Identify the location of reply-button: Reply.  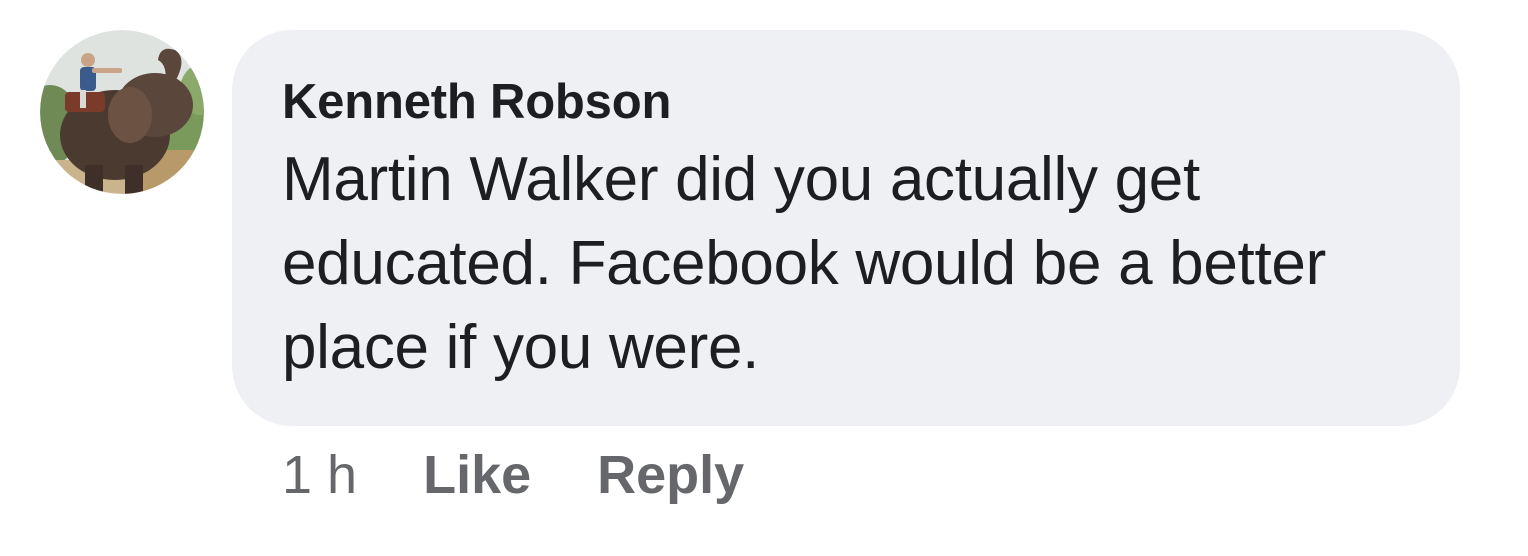
(670, 475).